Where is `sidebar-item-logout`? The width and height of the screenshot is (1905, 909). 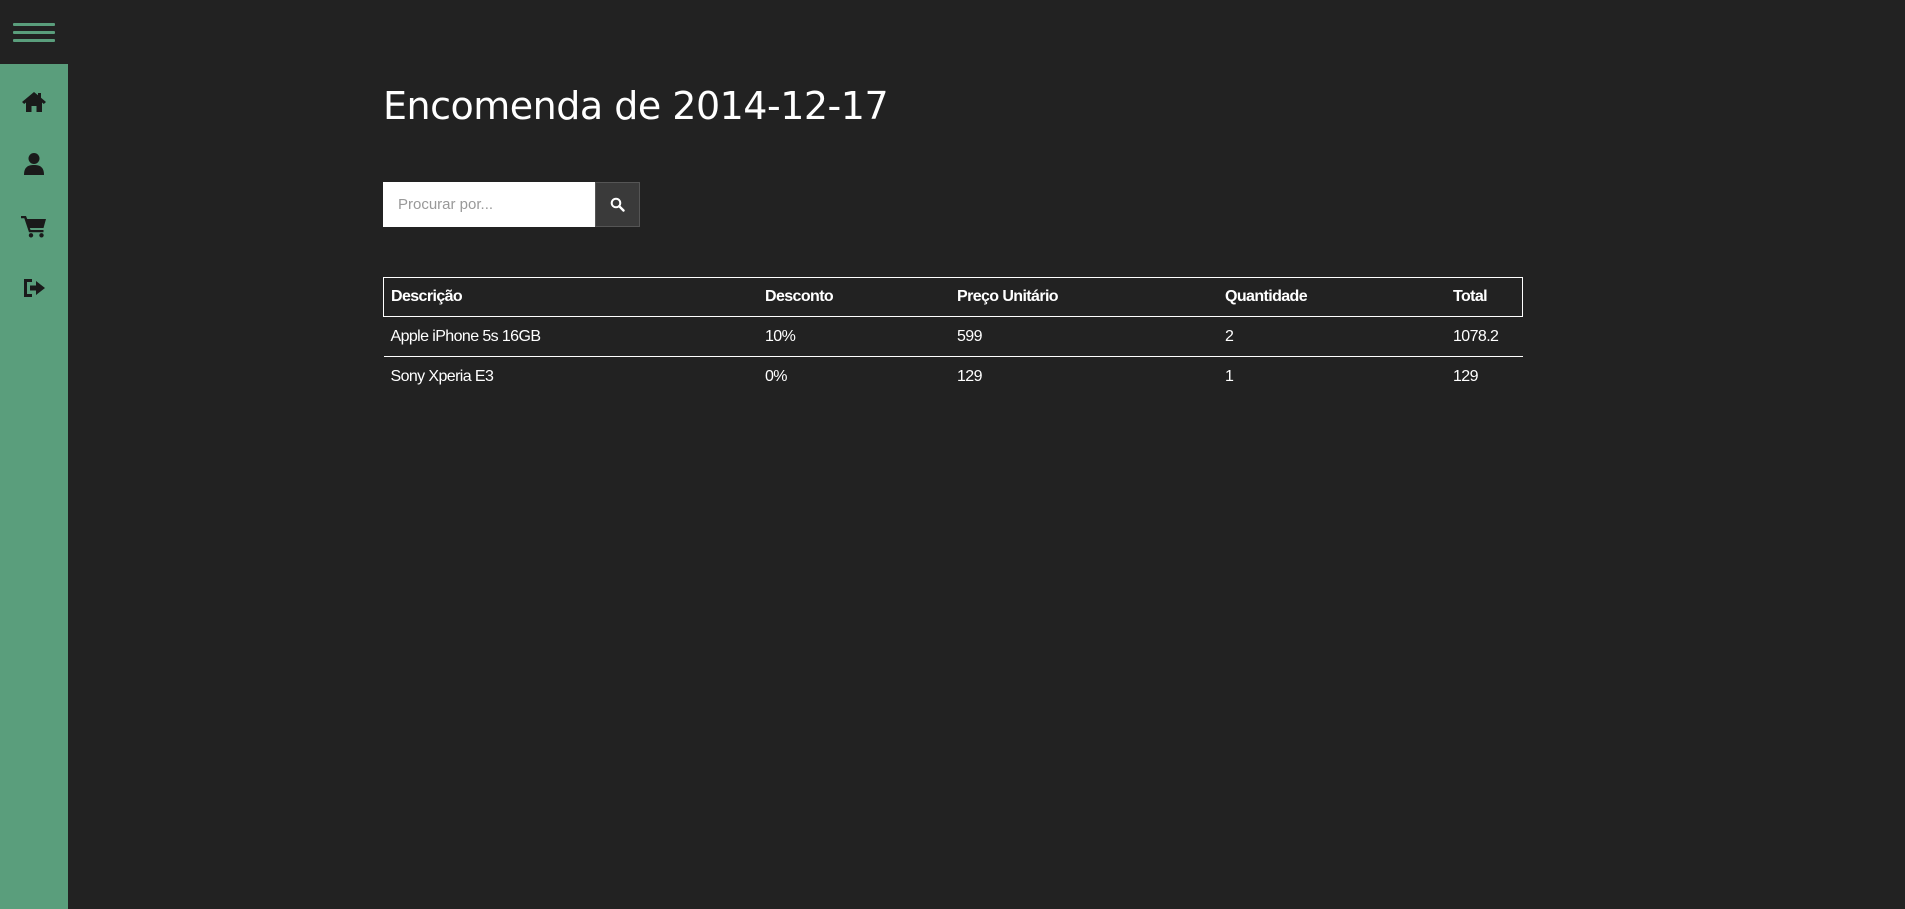
sidebar-item-logout is located at coordinates (34, 288).